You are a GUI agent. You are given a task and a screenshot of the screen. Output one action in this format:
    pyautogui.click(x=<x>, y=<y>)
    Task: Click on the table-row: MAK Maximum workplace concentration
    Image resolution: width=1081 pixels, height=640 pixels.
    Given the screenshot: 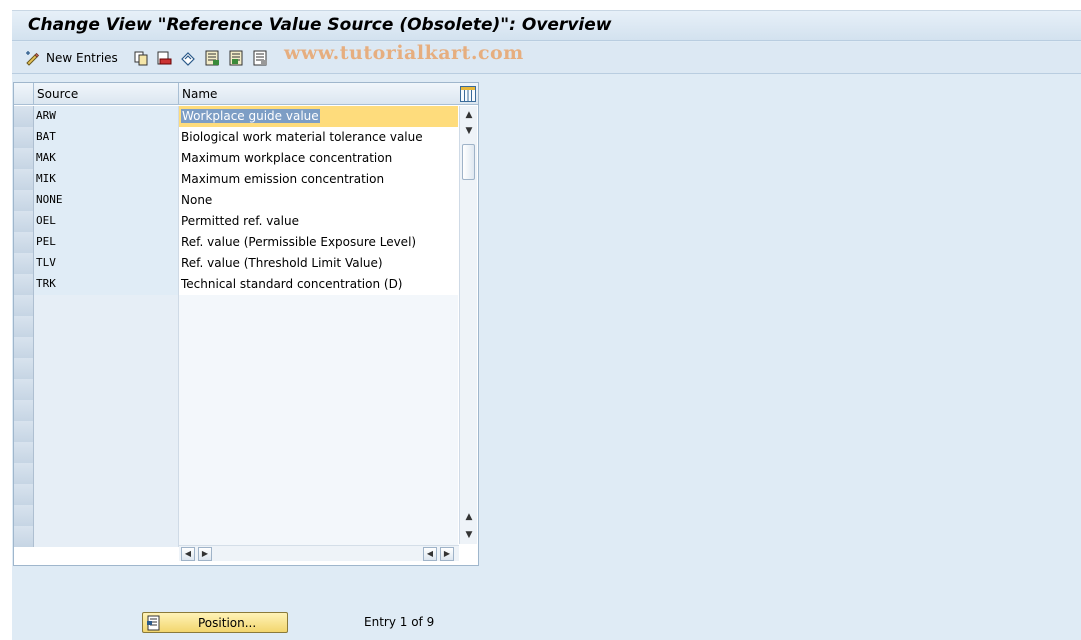 What is the action you would take?
    pyautogui.click(x=236, y=158)
    